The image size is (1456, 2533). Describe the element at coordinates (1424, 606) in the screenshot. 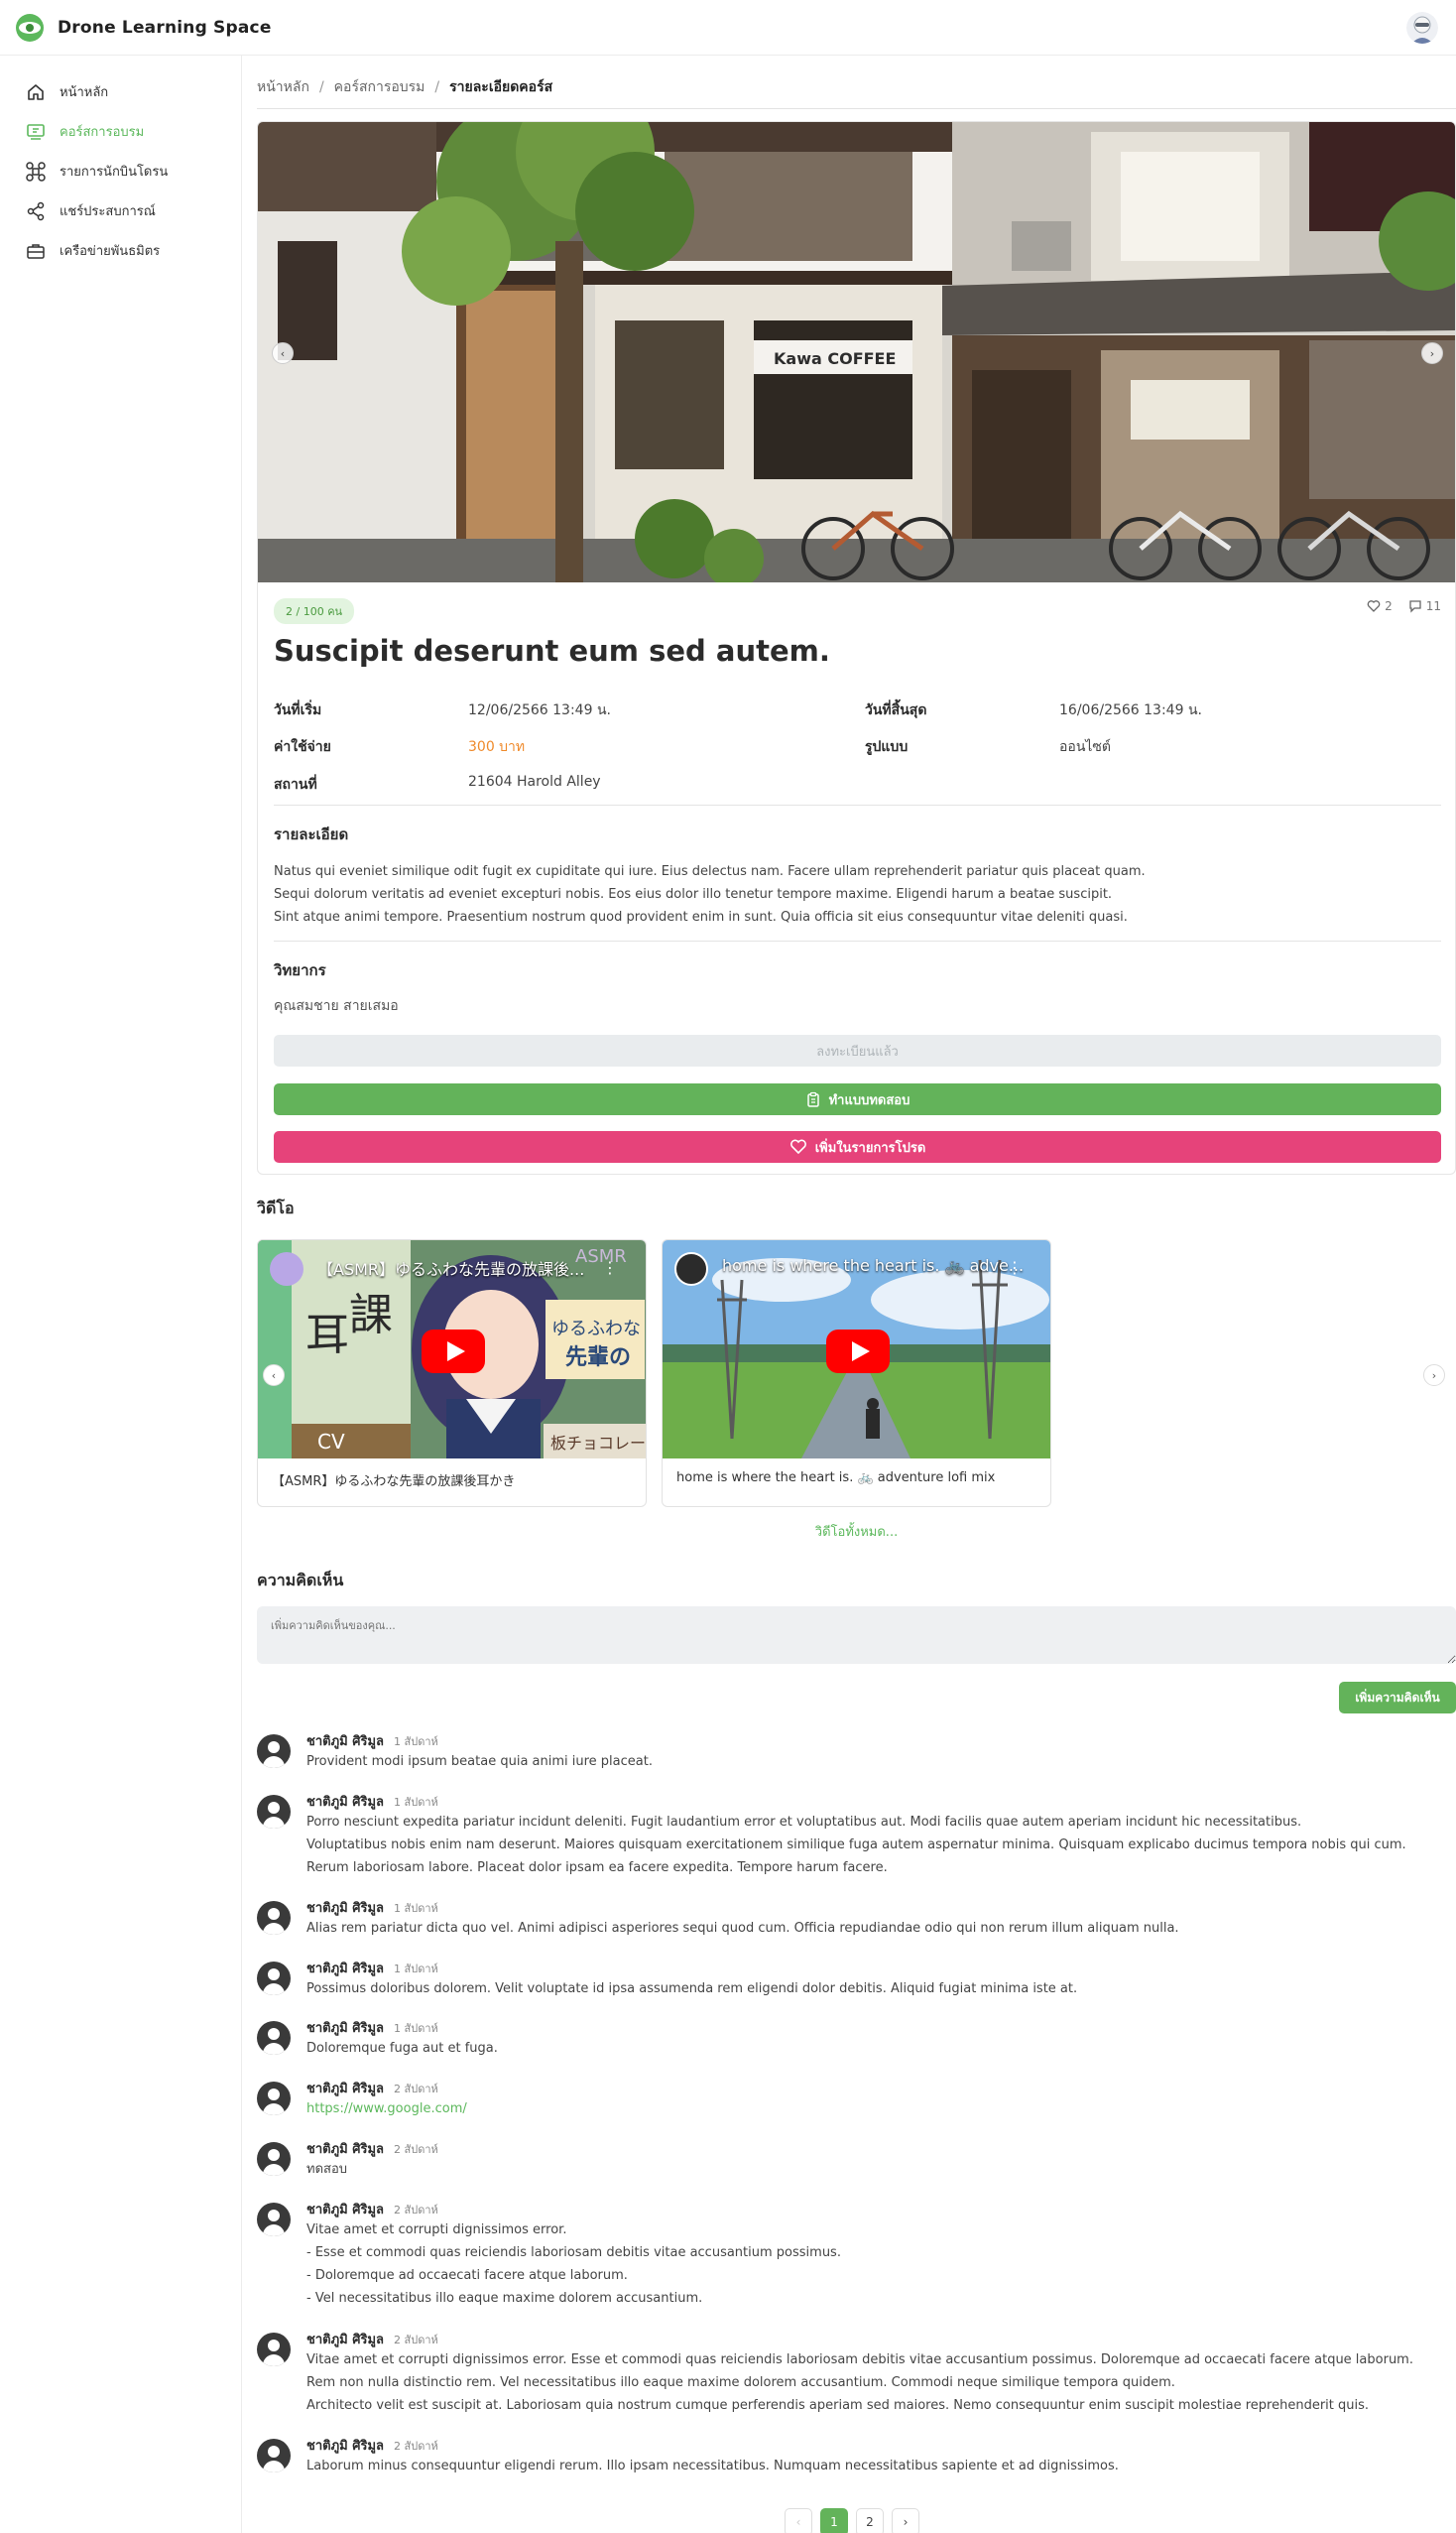

I see `comments-count: 11` at that location.